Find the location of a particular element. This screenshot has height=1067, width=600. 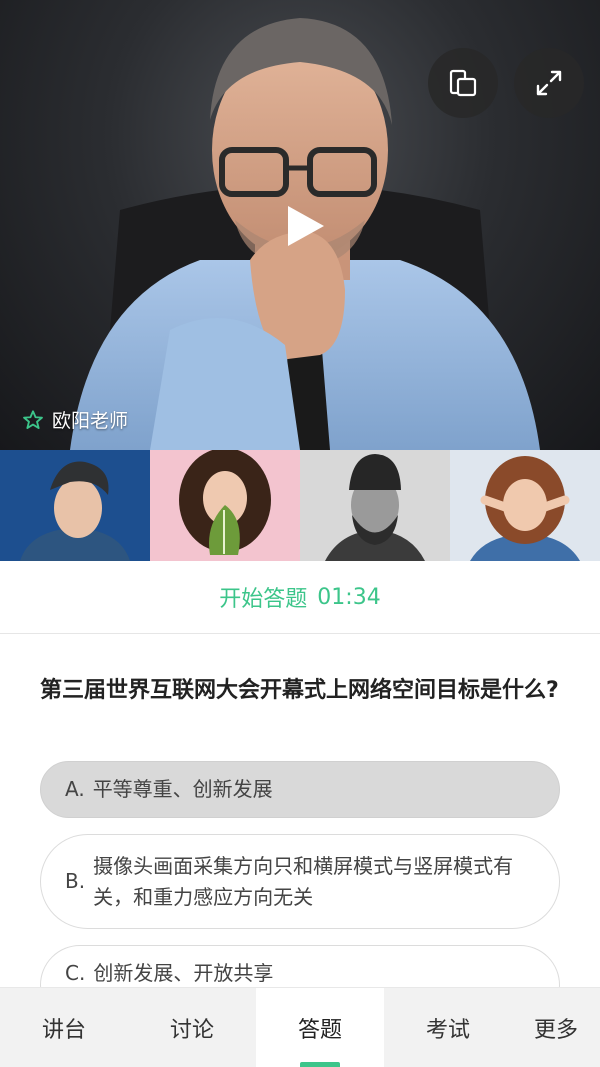

play-icon is located at coordinates (306, 226).